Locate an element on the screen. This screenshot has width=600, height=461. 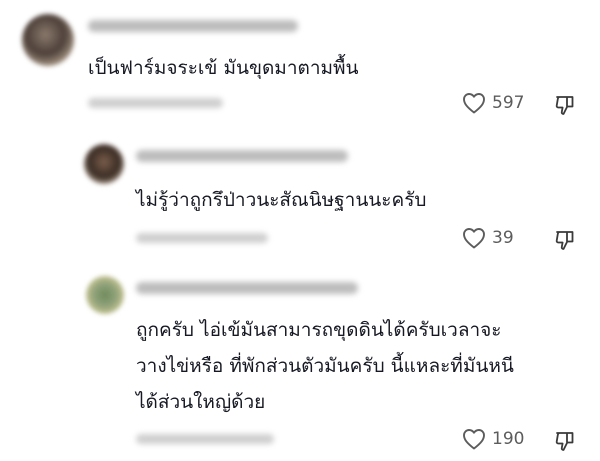
like-button: 39 is located at coordinates (488, 238).